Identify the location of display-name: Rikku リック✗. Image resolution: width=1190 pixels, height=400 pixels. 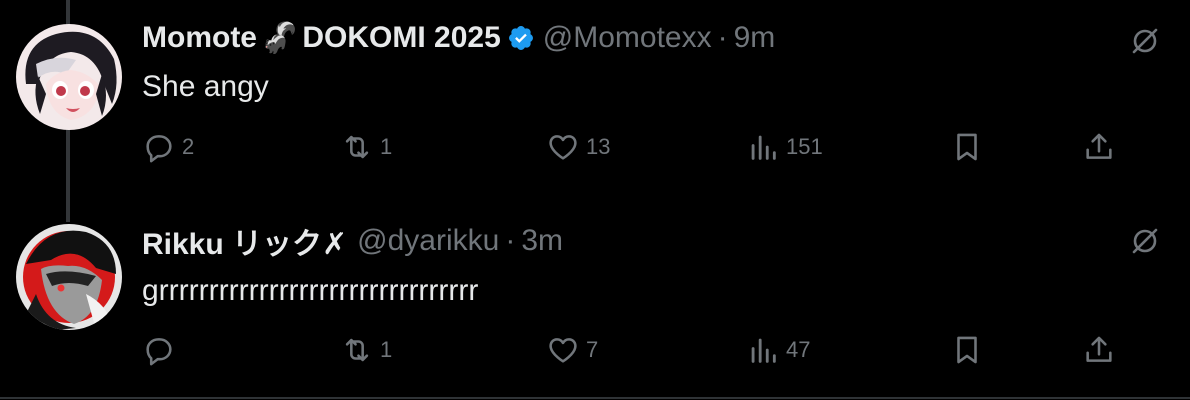
(244, 241).